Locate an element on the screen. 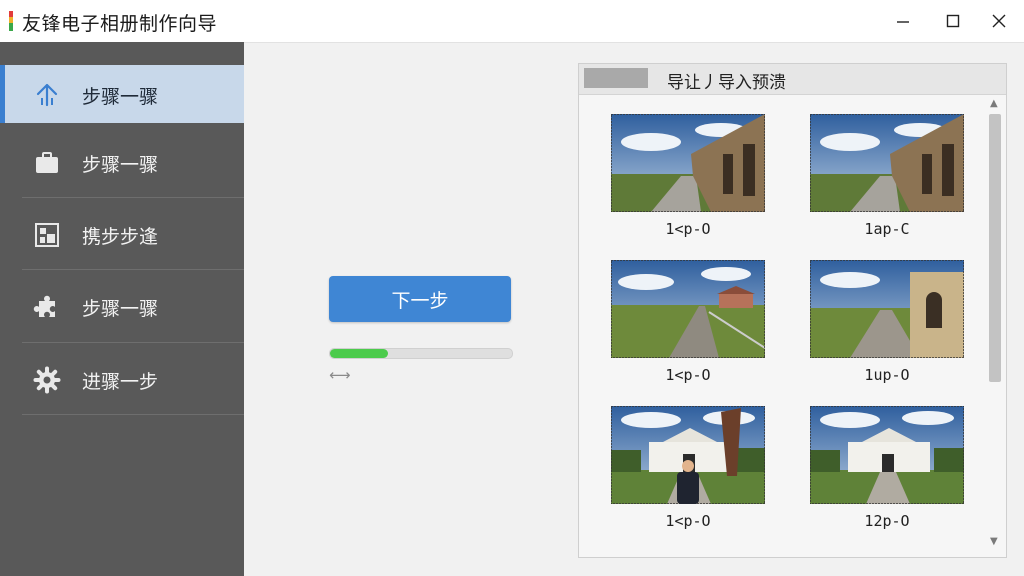 The height and width of the screenshot is (576, 1024). next-step-button: 下一步 is located at coordinates (420, 299).